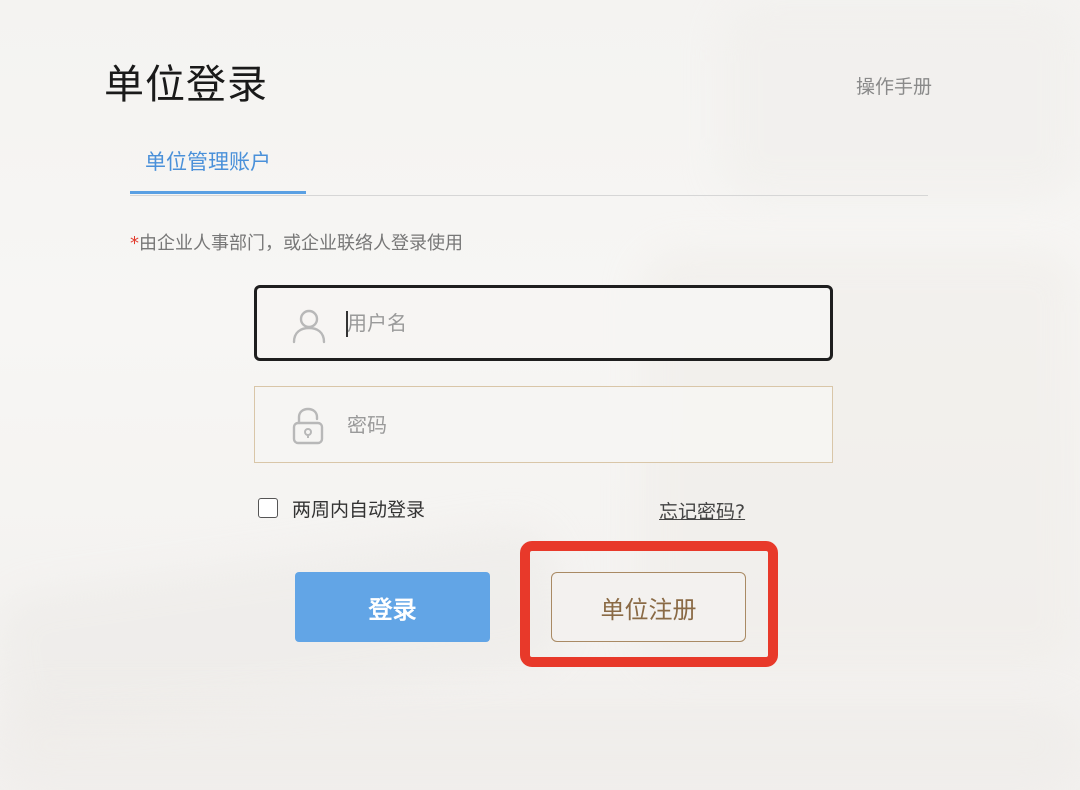 Image resolution: width=1080 pixels, height=790 pixels. Describe the element at coordinates (894, 85) in the screenshot. I see `user-manual-link: 操作手册` at that location.